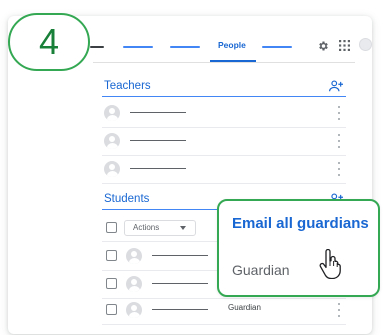 This screenshot has height=335, width=383. I want to click on account-avatar-icon, so click(365, 44).